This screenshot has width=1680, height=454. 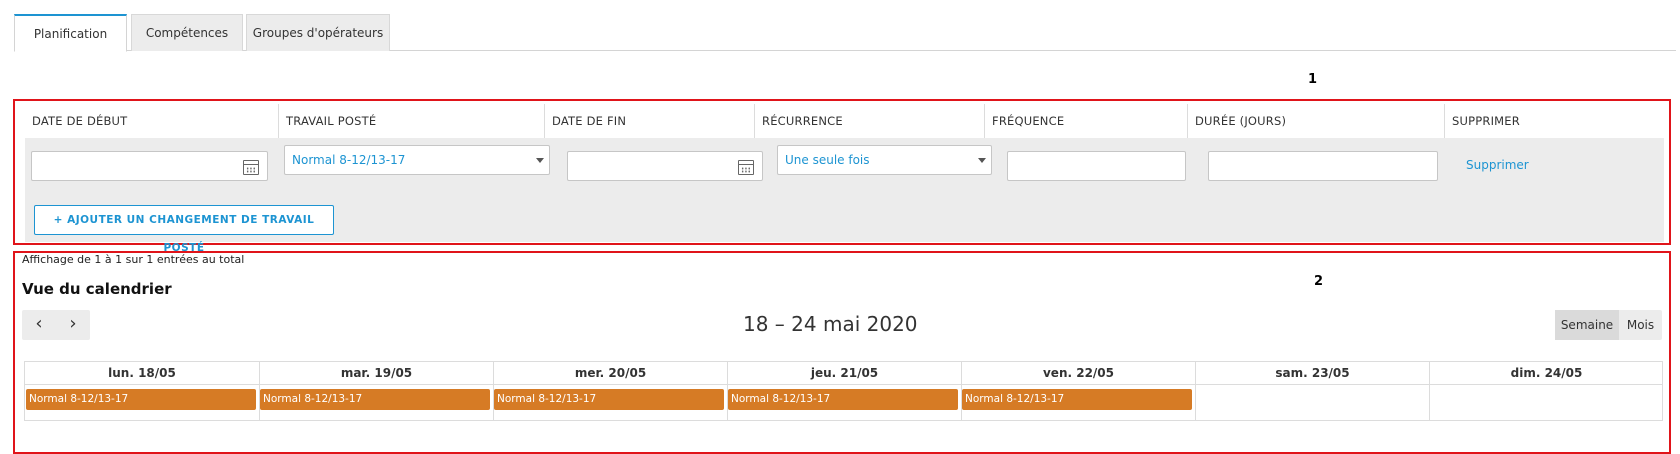 What do you see at coordinates (1587, 325) in the screenshot?
I see `week-view-button: Semaine` at bounding box center [1587, 325].